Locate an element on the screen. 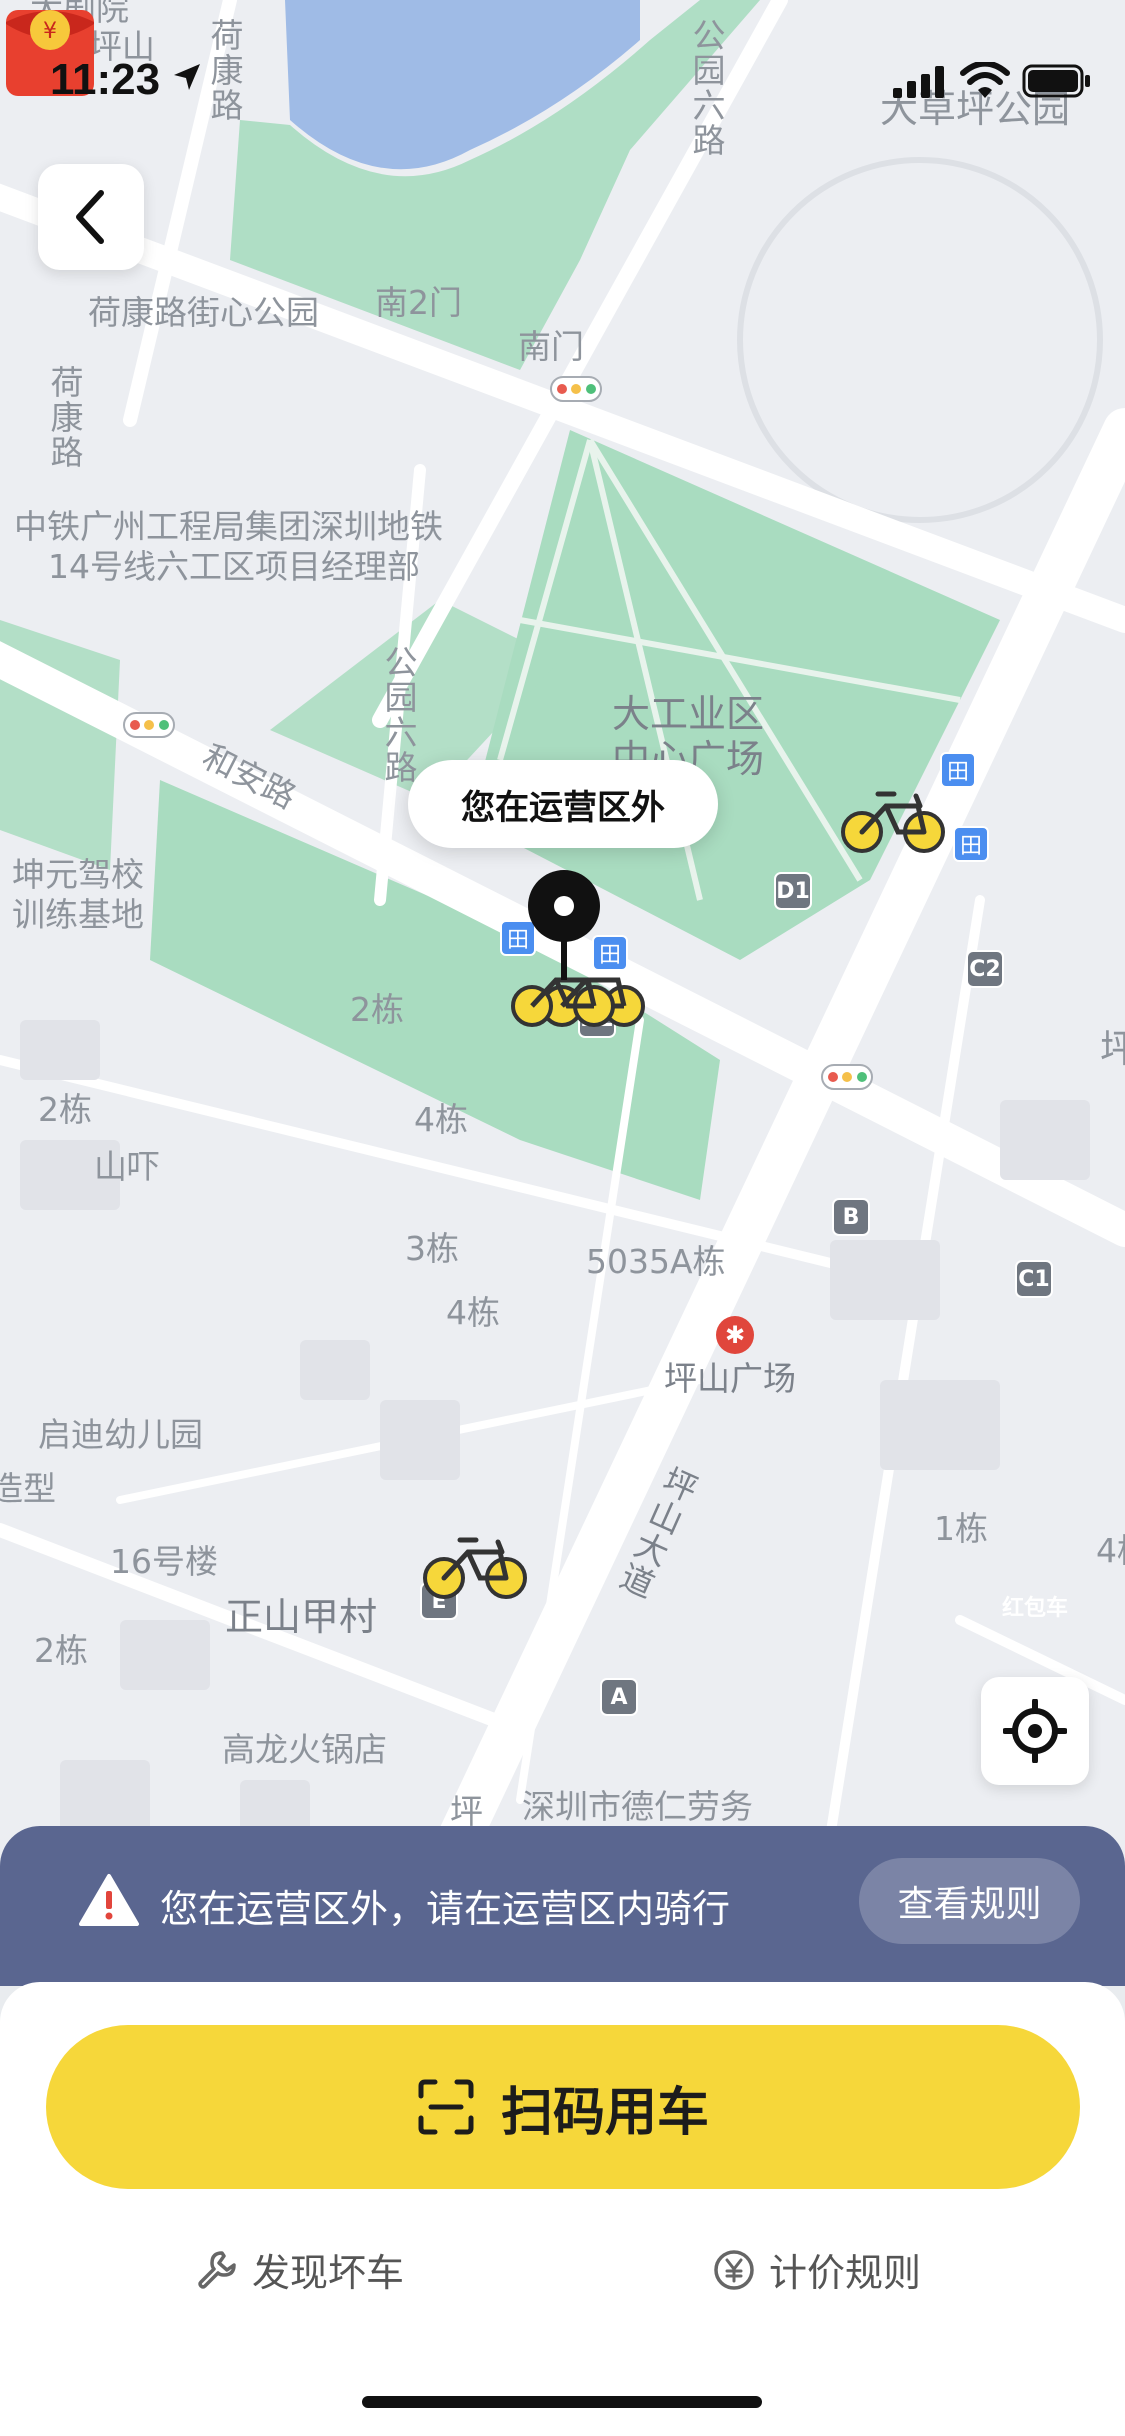  back-icon is located at coordinates (90, 217).